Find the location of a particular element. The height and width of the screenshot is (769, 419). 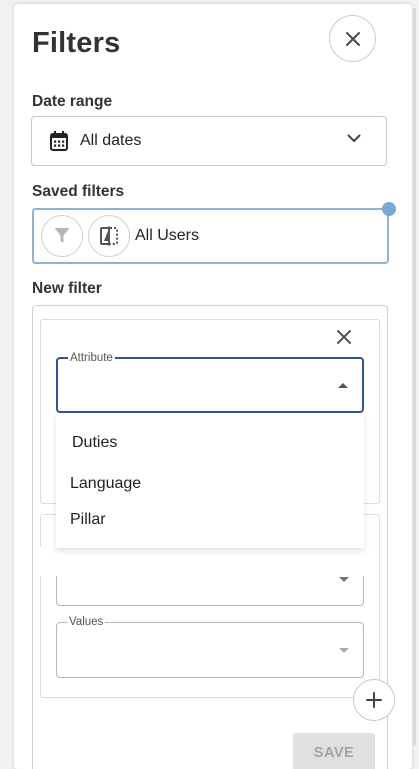

saved-filter-value: All Users is located at coordinates (167, 235).